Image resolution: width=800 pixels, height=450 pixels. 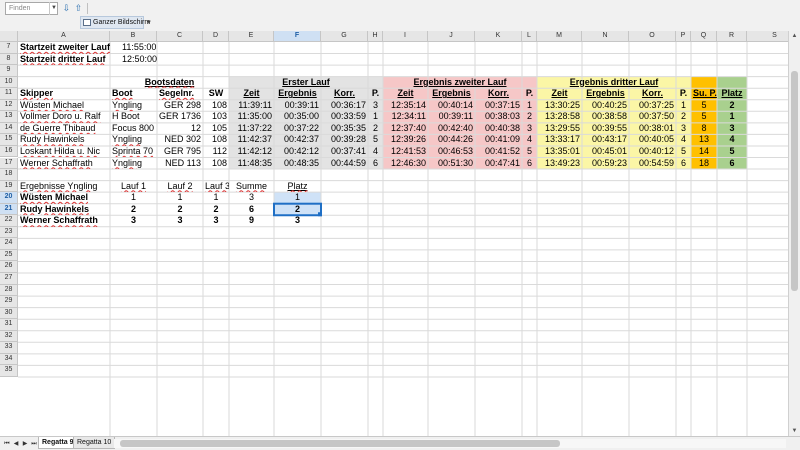 What do you see at coordinates (216, 152) in the screenshot?
I see `cell-d16: 112` at bounding box center [216, 152].